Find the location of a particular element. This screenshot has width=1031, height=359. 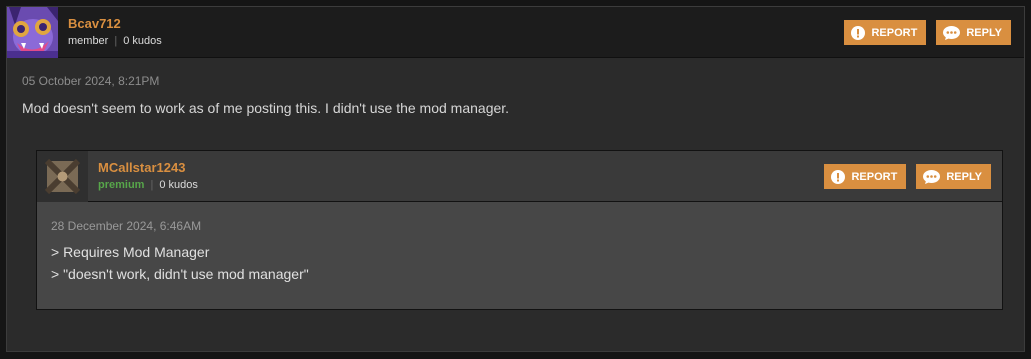

reply-quote-line: > "doesn't work, didn't use mod manager" is located at coordinates (180, 274).